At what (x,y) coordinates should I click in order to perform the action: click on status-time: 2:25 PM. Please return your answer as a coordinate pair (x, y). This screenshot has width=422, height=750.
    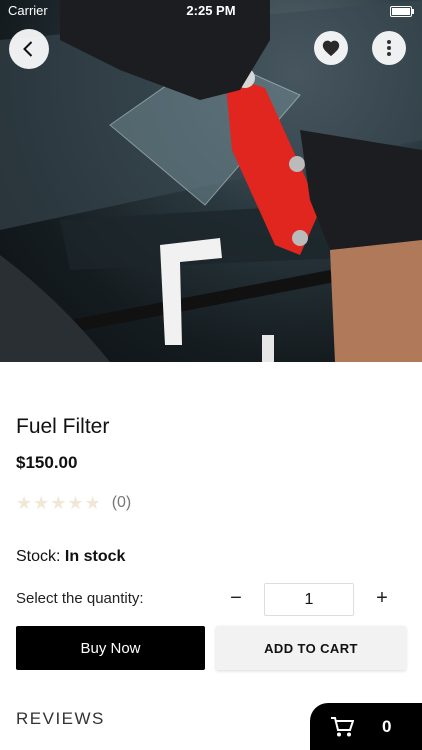
    Looking at the image, I should click on (211, 10).